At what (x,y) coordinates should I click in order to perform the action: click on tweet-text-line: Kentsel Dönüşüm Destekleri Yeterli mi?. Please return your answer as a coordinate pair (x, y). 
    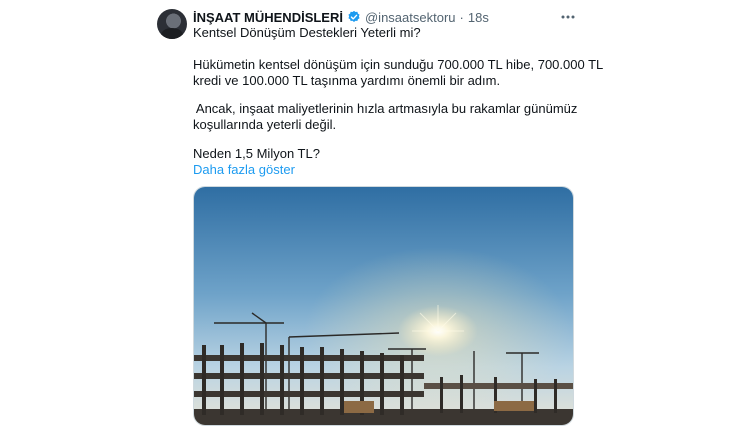
    Looking at the image, I should click on (307, 32).